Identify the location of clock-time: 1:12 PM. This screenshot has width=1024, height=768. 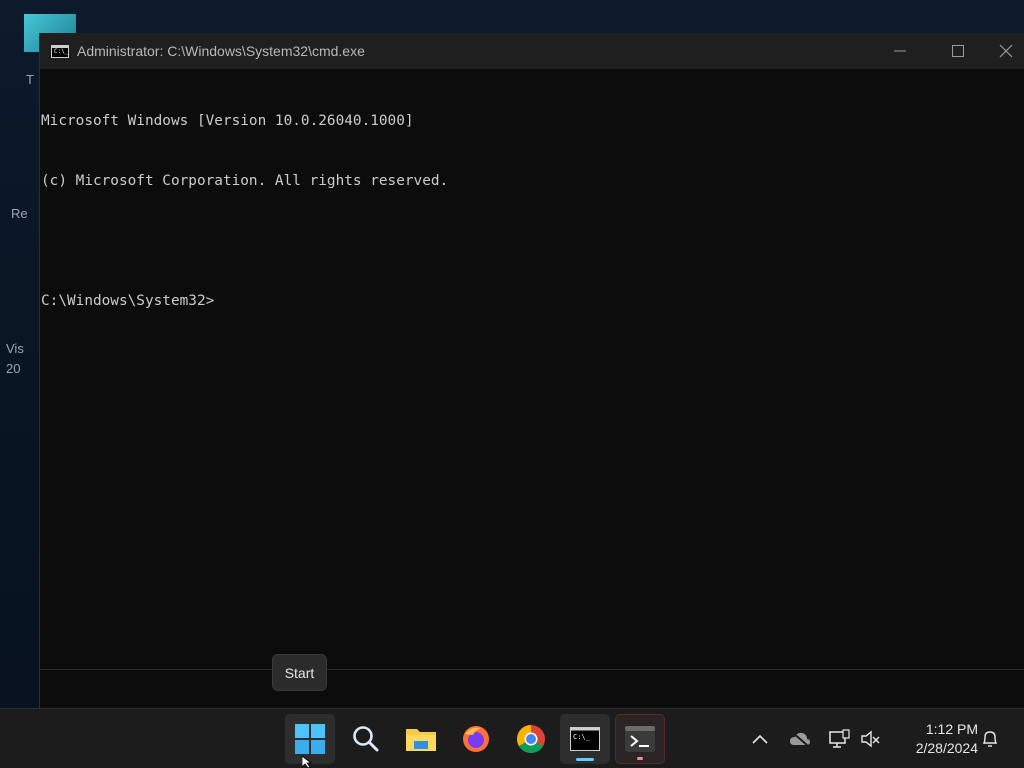
(951, 729).